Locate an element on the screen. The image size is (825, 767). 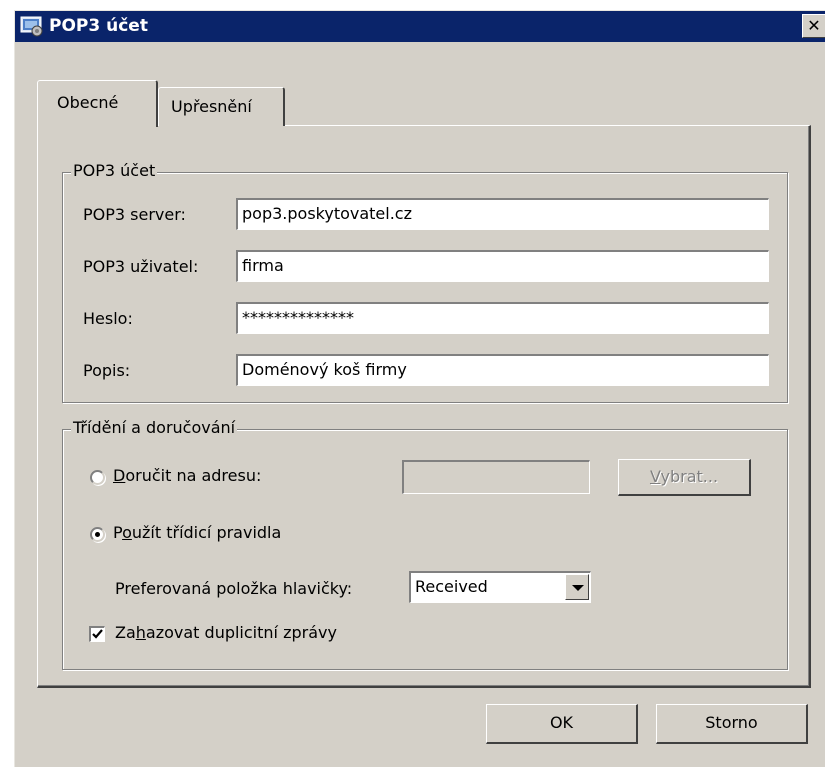
preferred-header-select: Received is located at coordinates (500, 587).